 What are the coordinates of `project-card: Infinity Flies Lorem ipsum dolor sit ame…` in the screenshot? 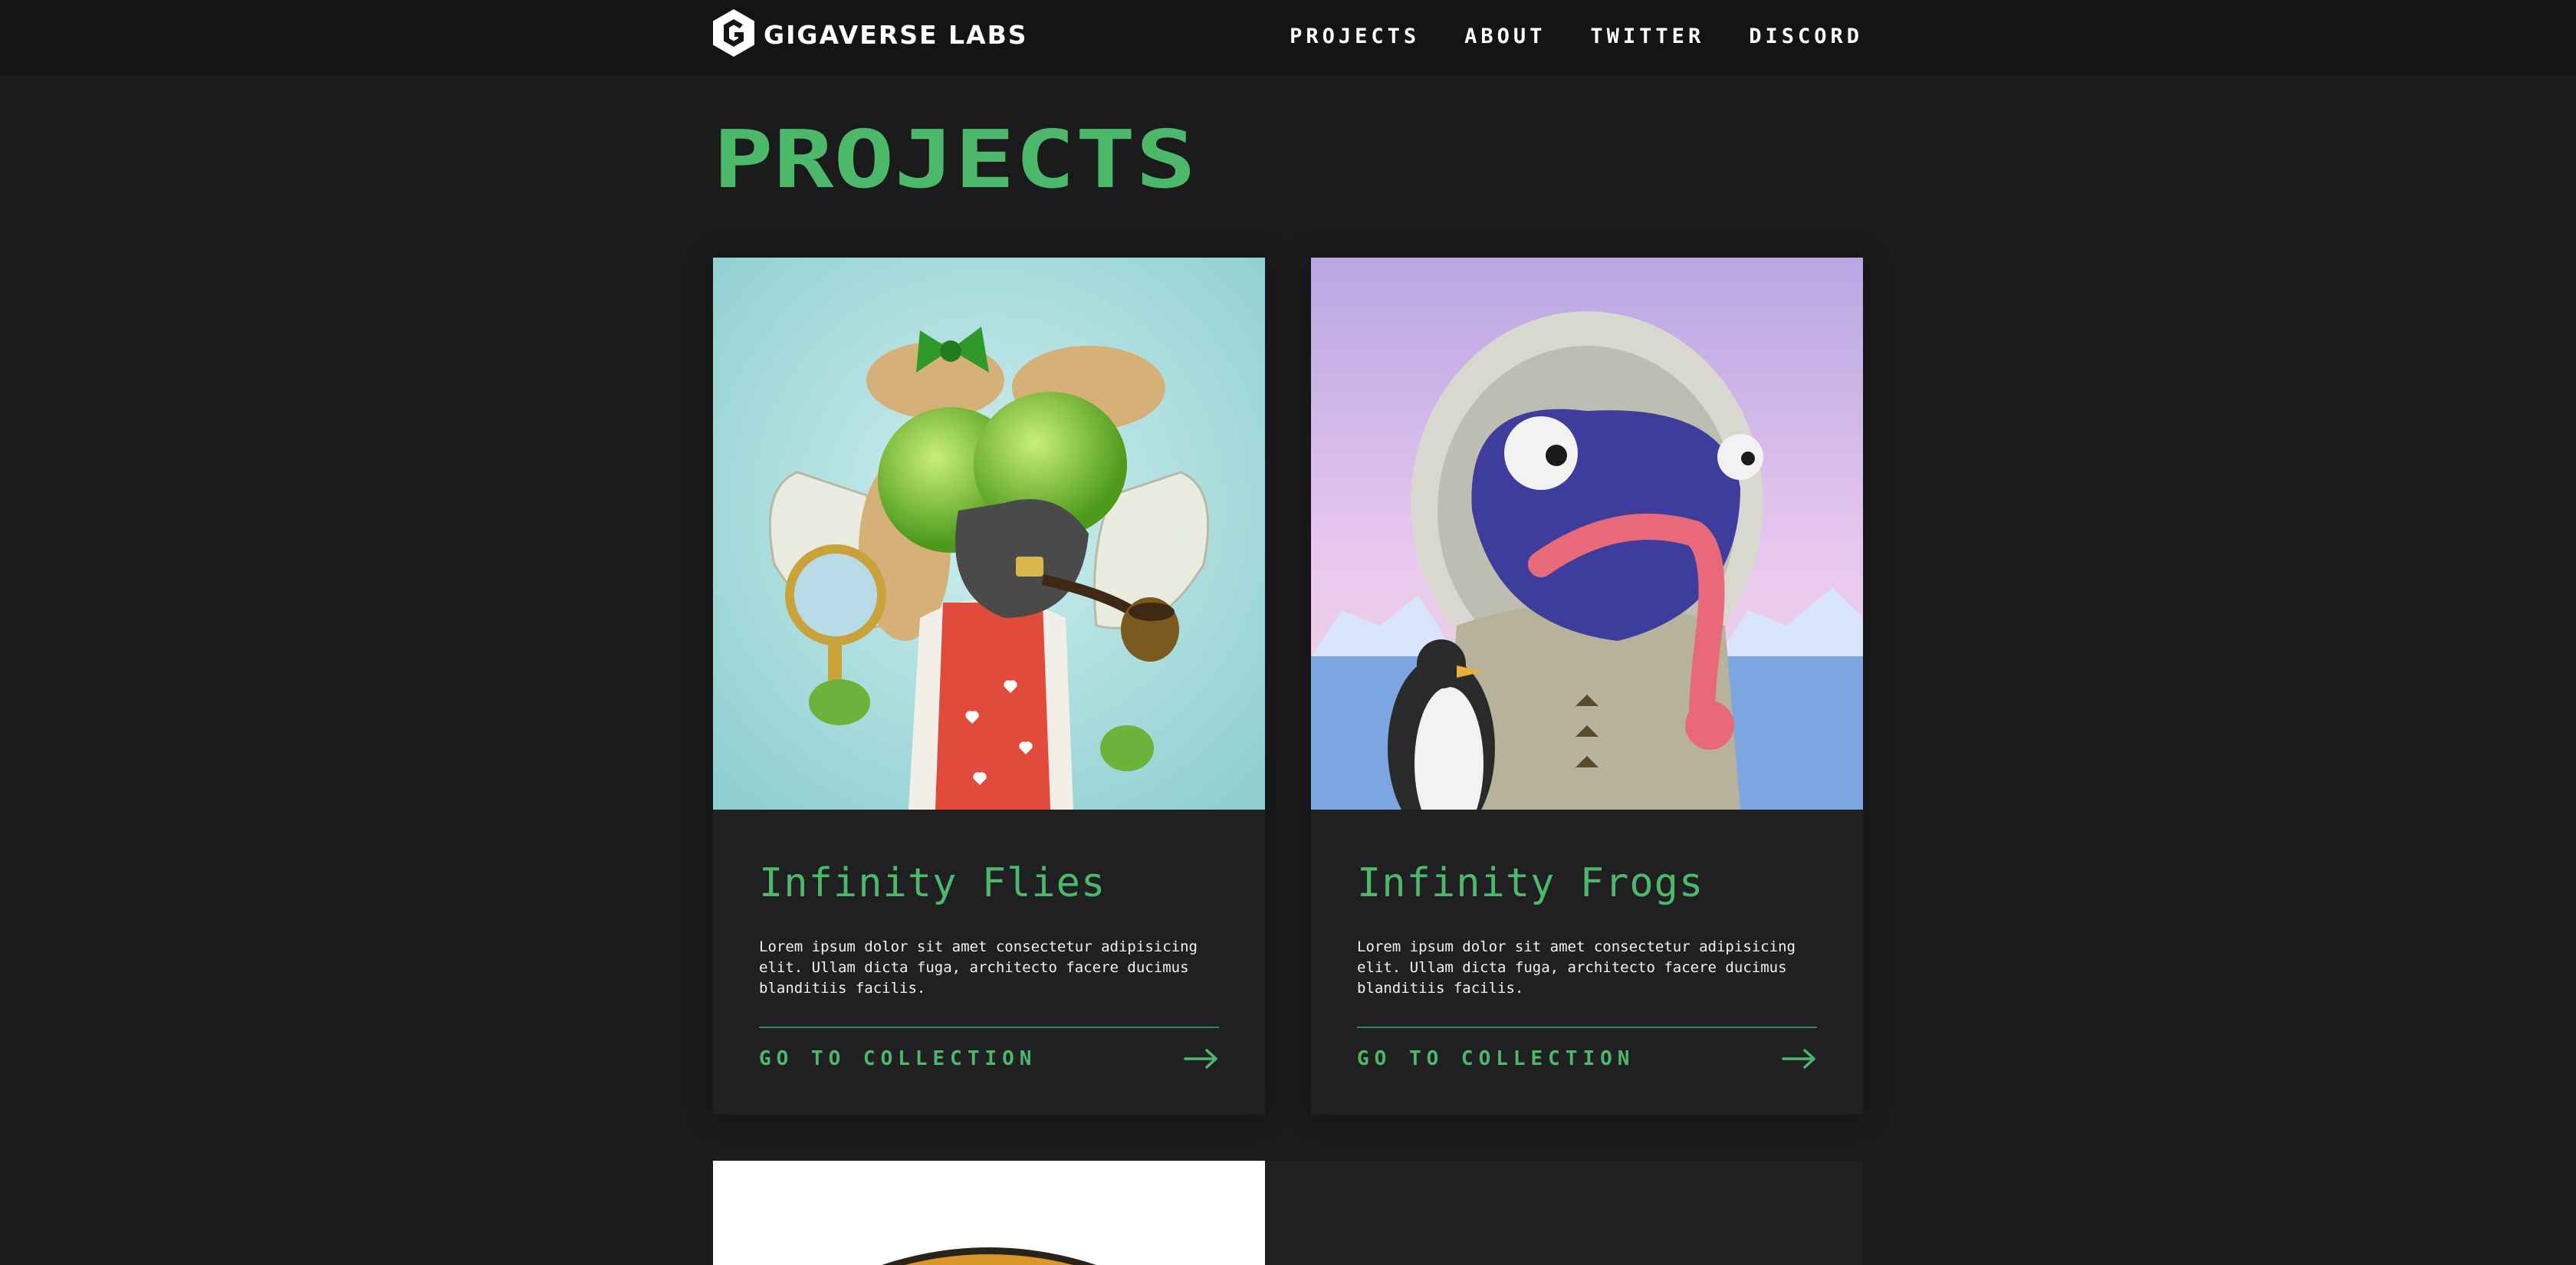 It's located at (989, 686).